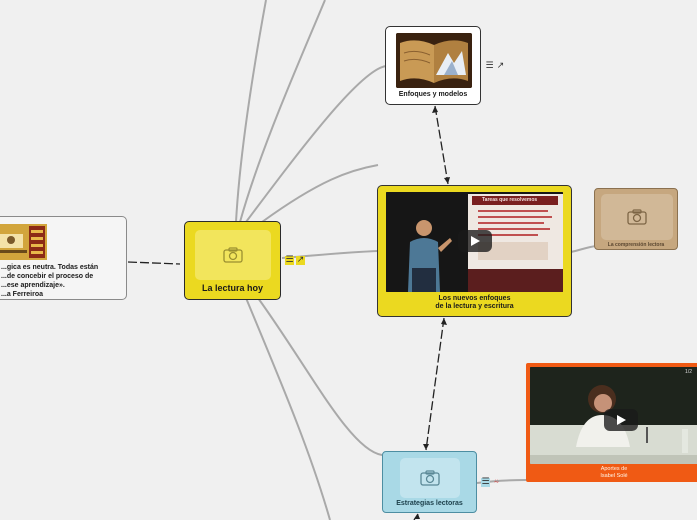 The width and height of the screenshot is (697, 520). I want to click on attachment-icon: ⍨, so click(496, 482).